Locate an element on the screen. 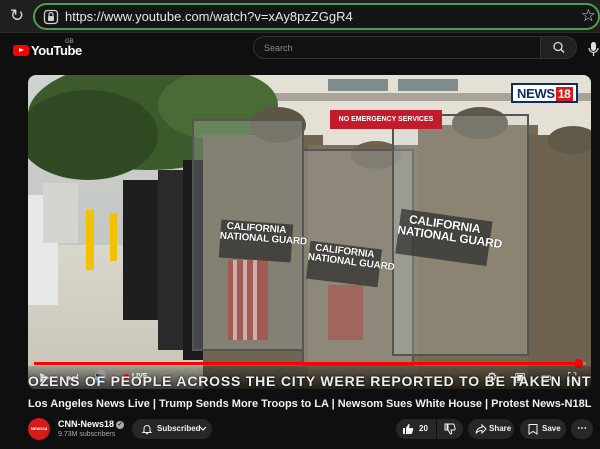 This screenshot has height=449, width=600. bell-icon is located at coordinates (147, 430).